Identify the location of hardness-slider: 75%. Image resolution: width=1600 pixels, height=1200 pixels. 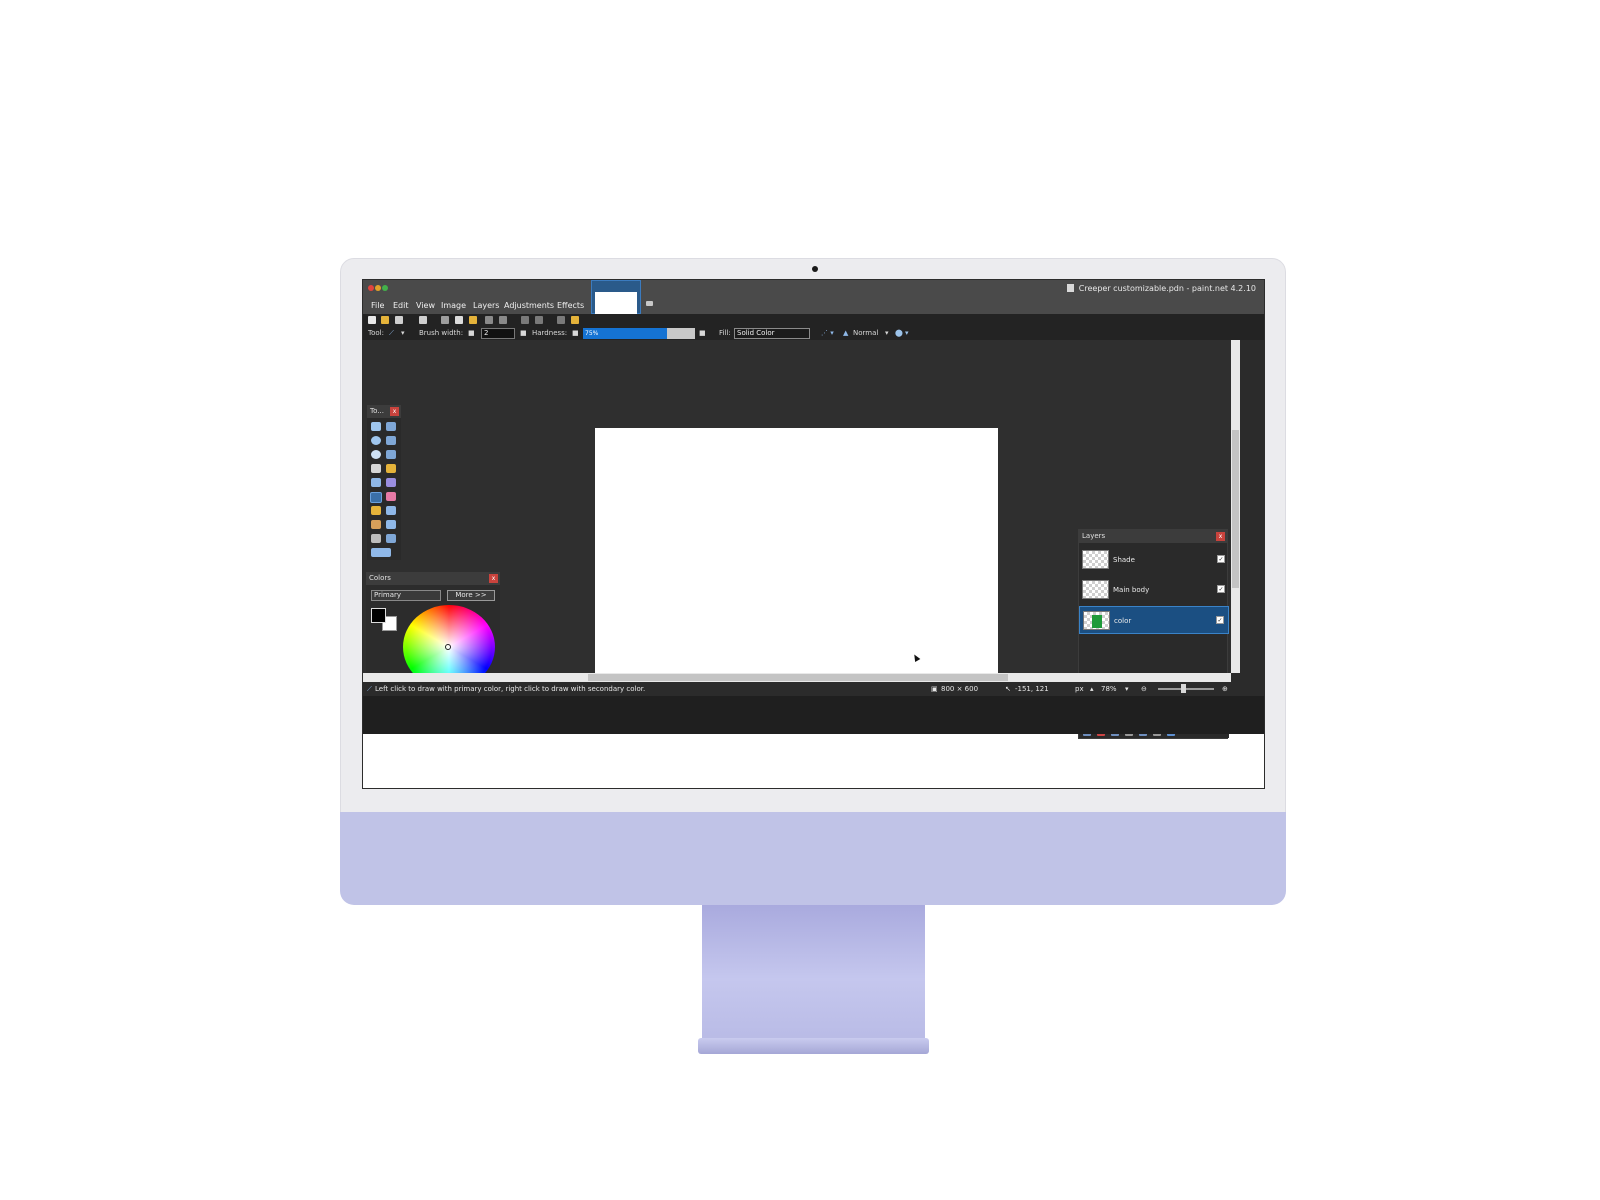
(639, 333).